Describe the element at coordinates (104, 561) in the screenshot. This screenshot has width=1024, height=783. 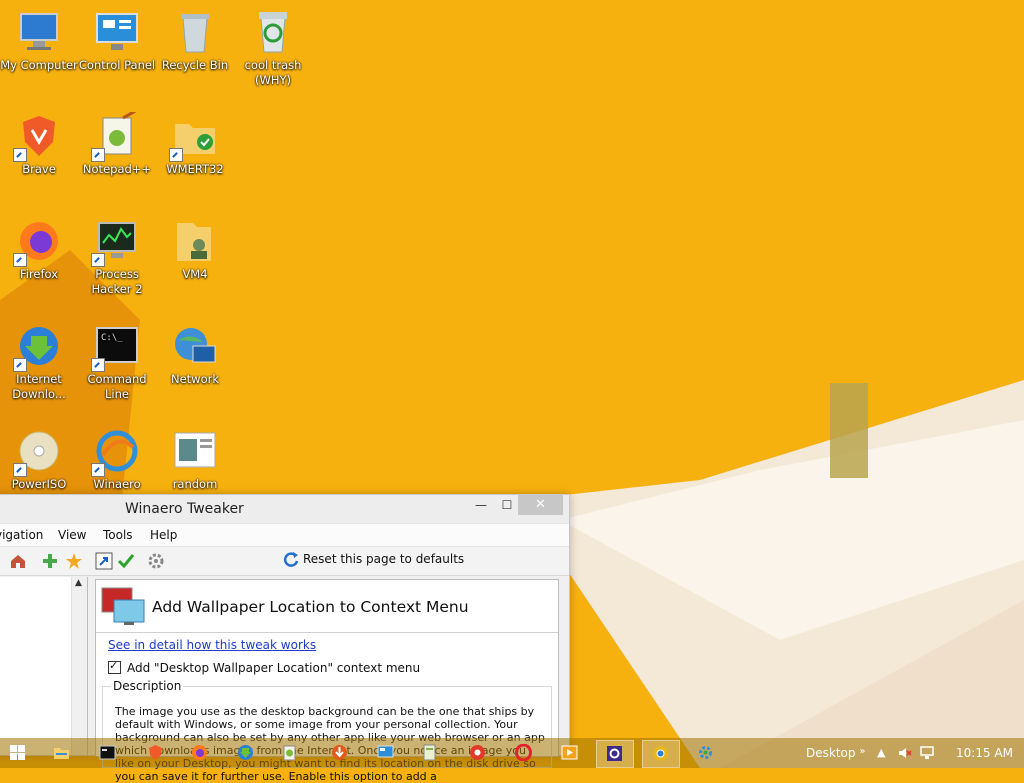
I see `shortcut-icon` at that location.